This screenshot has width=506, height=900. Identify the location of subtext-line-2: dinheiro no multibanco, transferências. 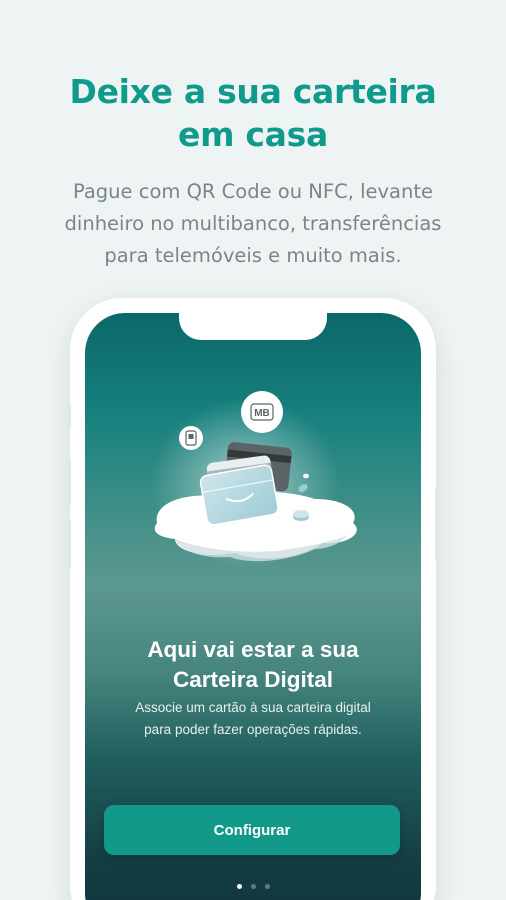
(253, 223).